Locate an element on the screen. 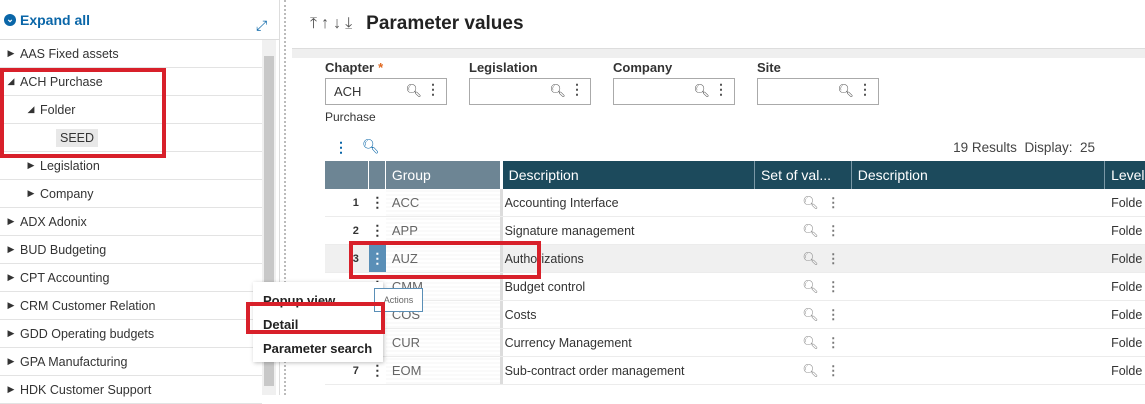 The height and width of the screenshot is (404, 1145). previous-record-icon: ↑ is located at coordinates (325, 24).